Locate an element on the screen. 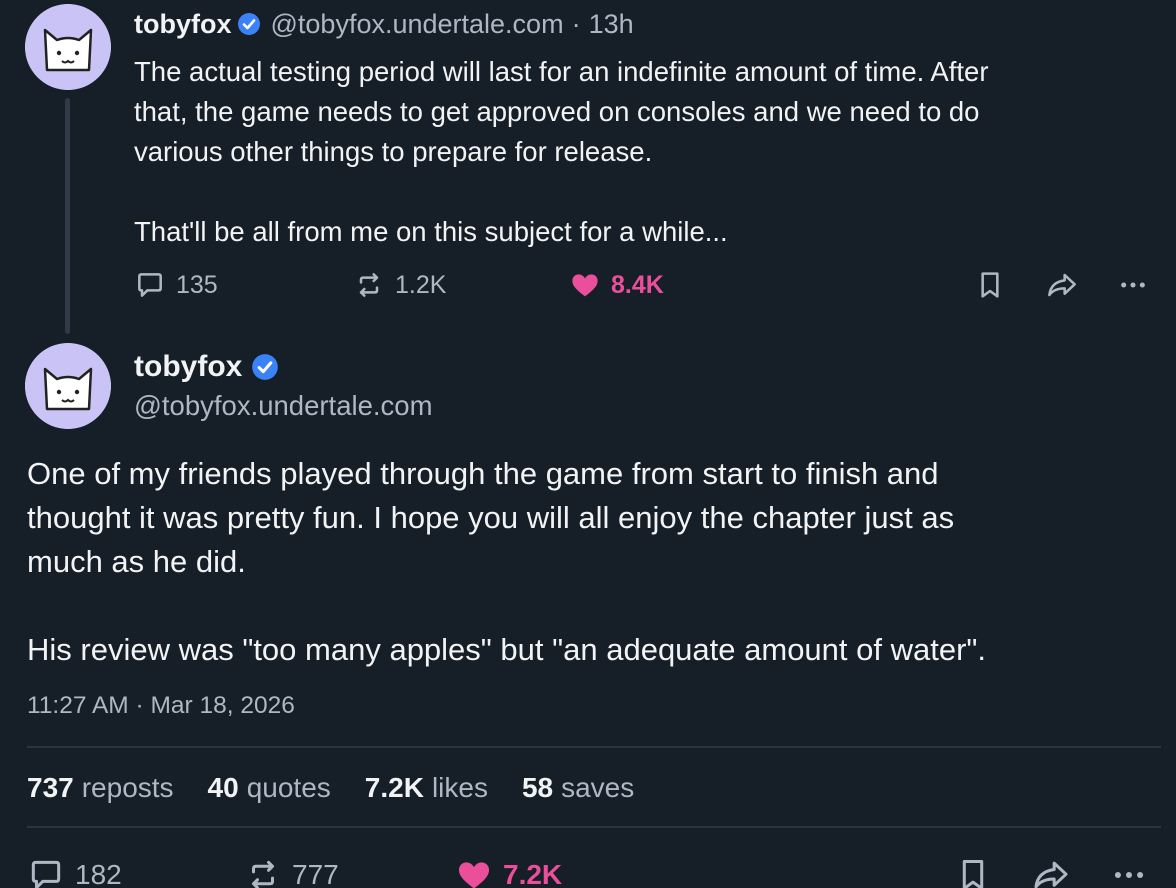 Image resolution: width=1176 pixels, height=888 pixels. repost-button: 1.2K is located at coordinates (399, 285).